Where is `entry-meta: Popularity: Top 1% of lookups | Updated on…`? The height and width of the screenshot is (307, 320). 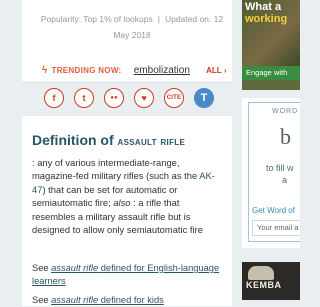 entry-meta: Popularity: Top 1% of lookups | Updated on… is located at coordinates (132, 27).